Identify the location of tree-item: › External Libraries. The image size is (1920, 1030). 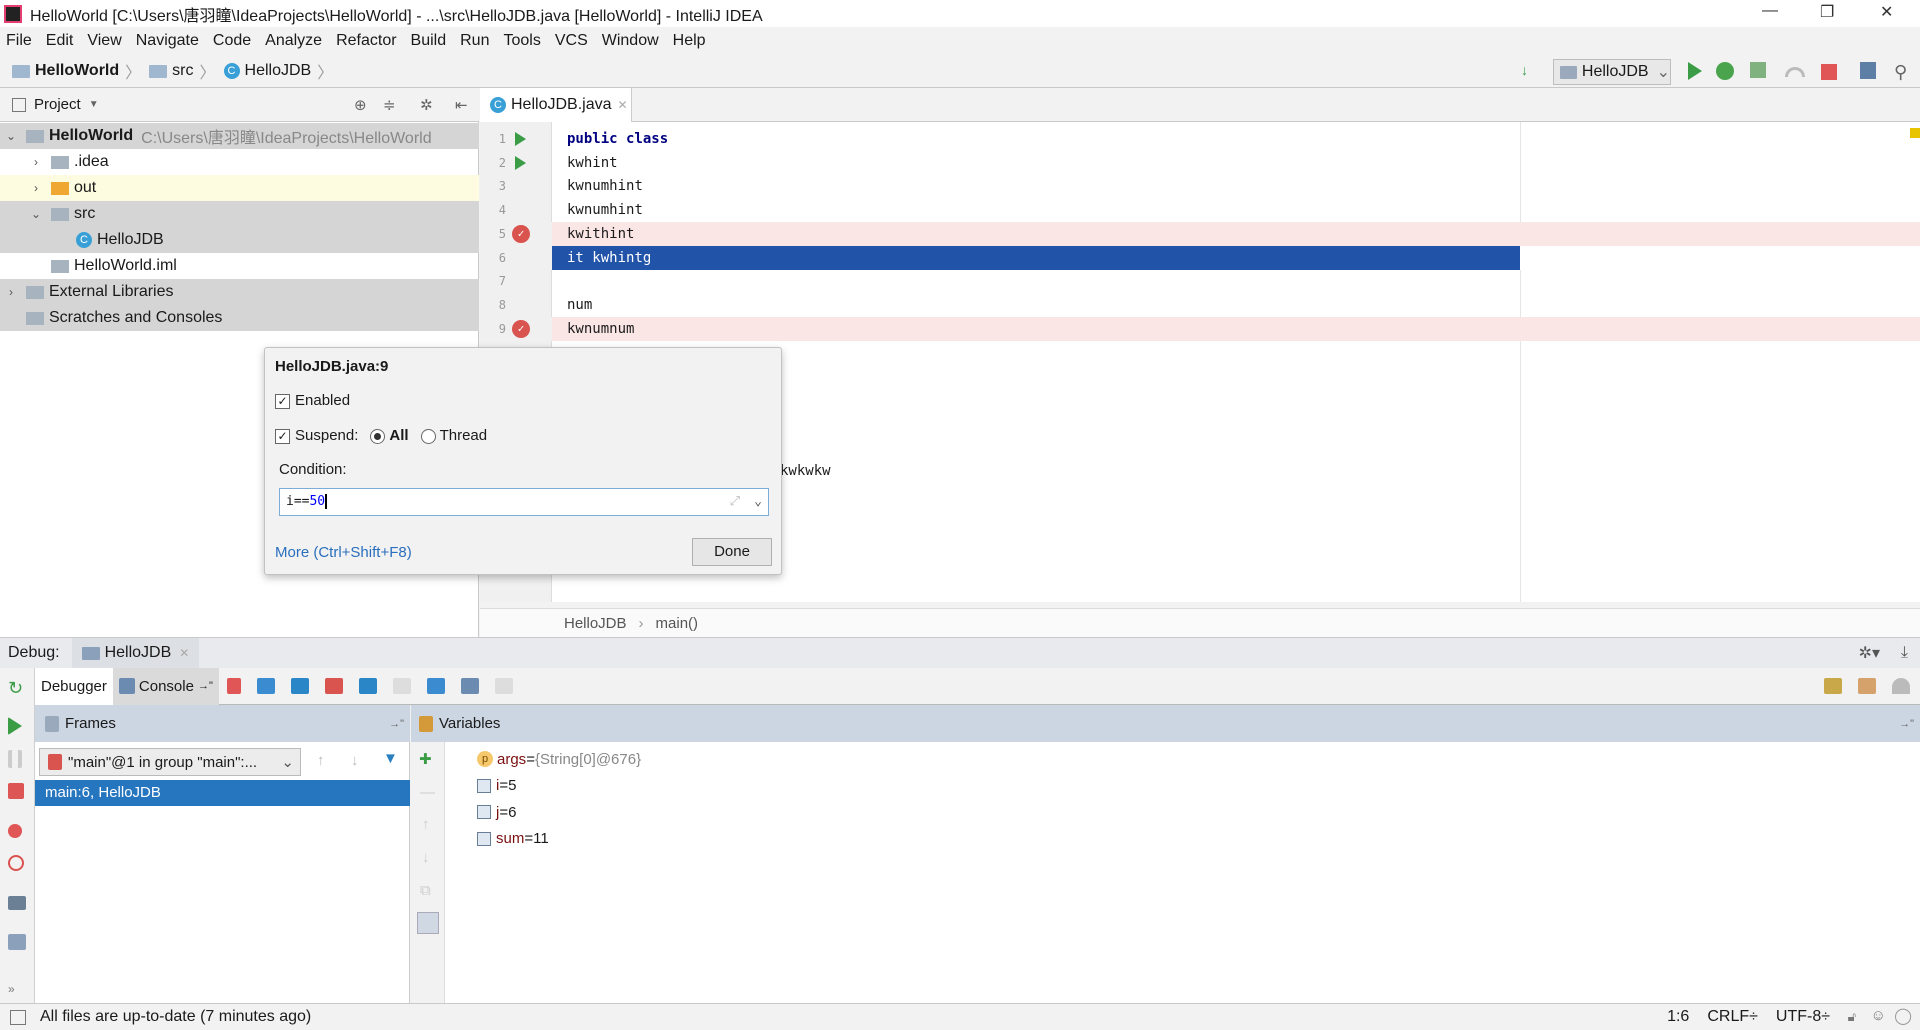
(239, 292).